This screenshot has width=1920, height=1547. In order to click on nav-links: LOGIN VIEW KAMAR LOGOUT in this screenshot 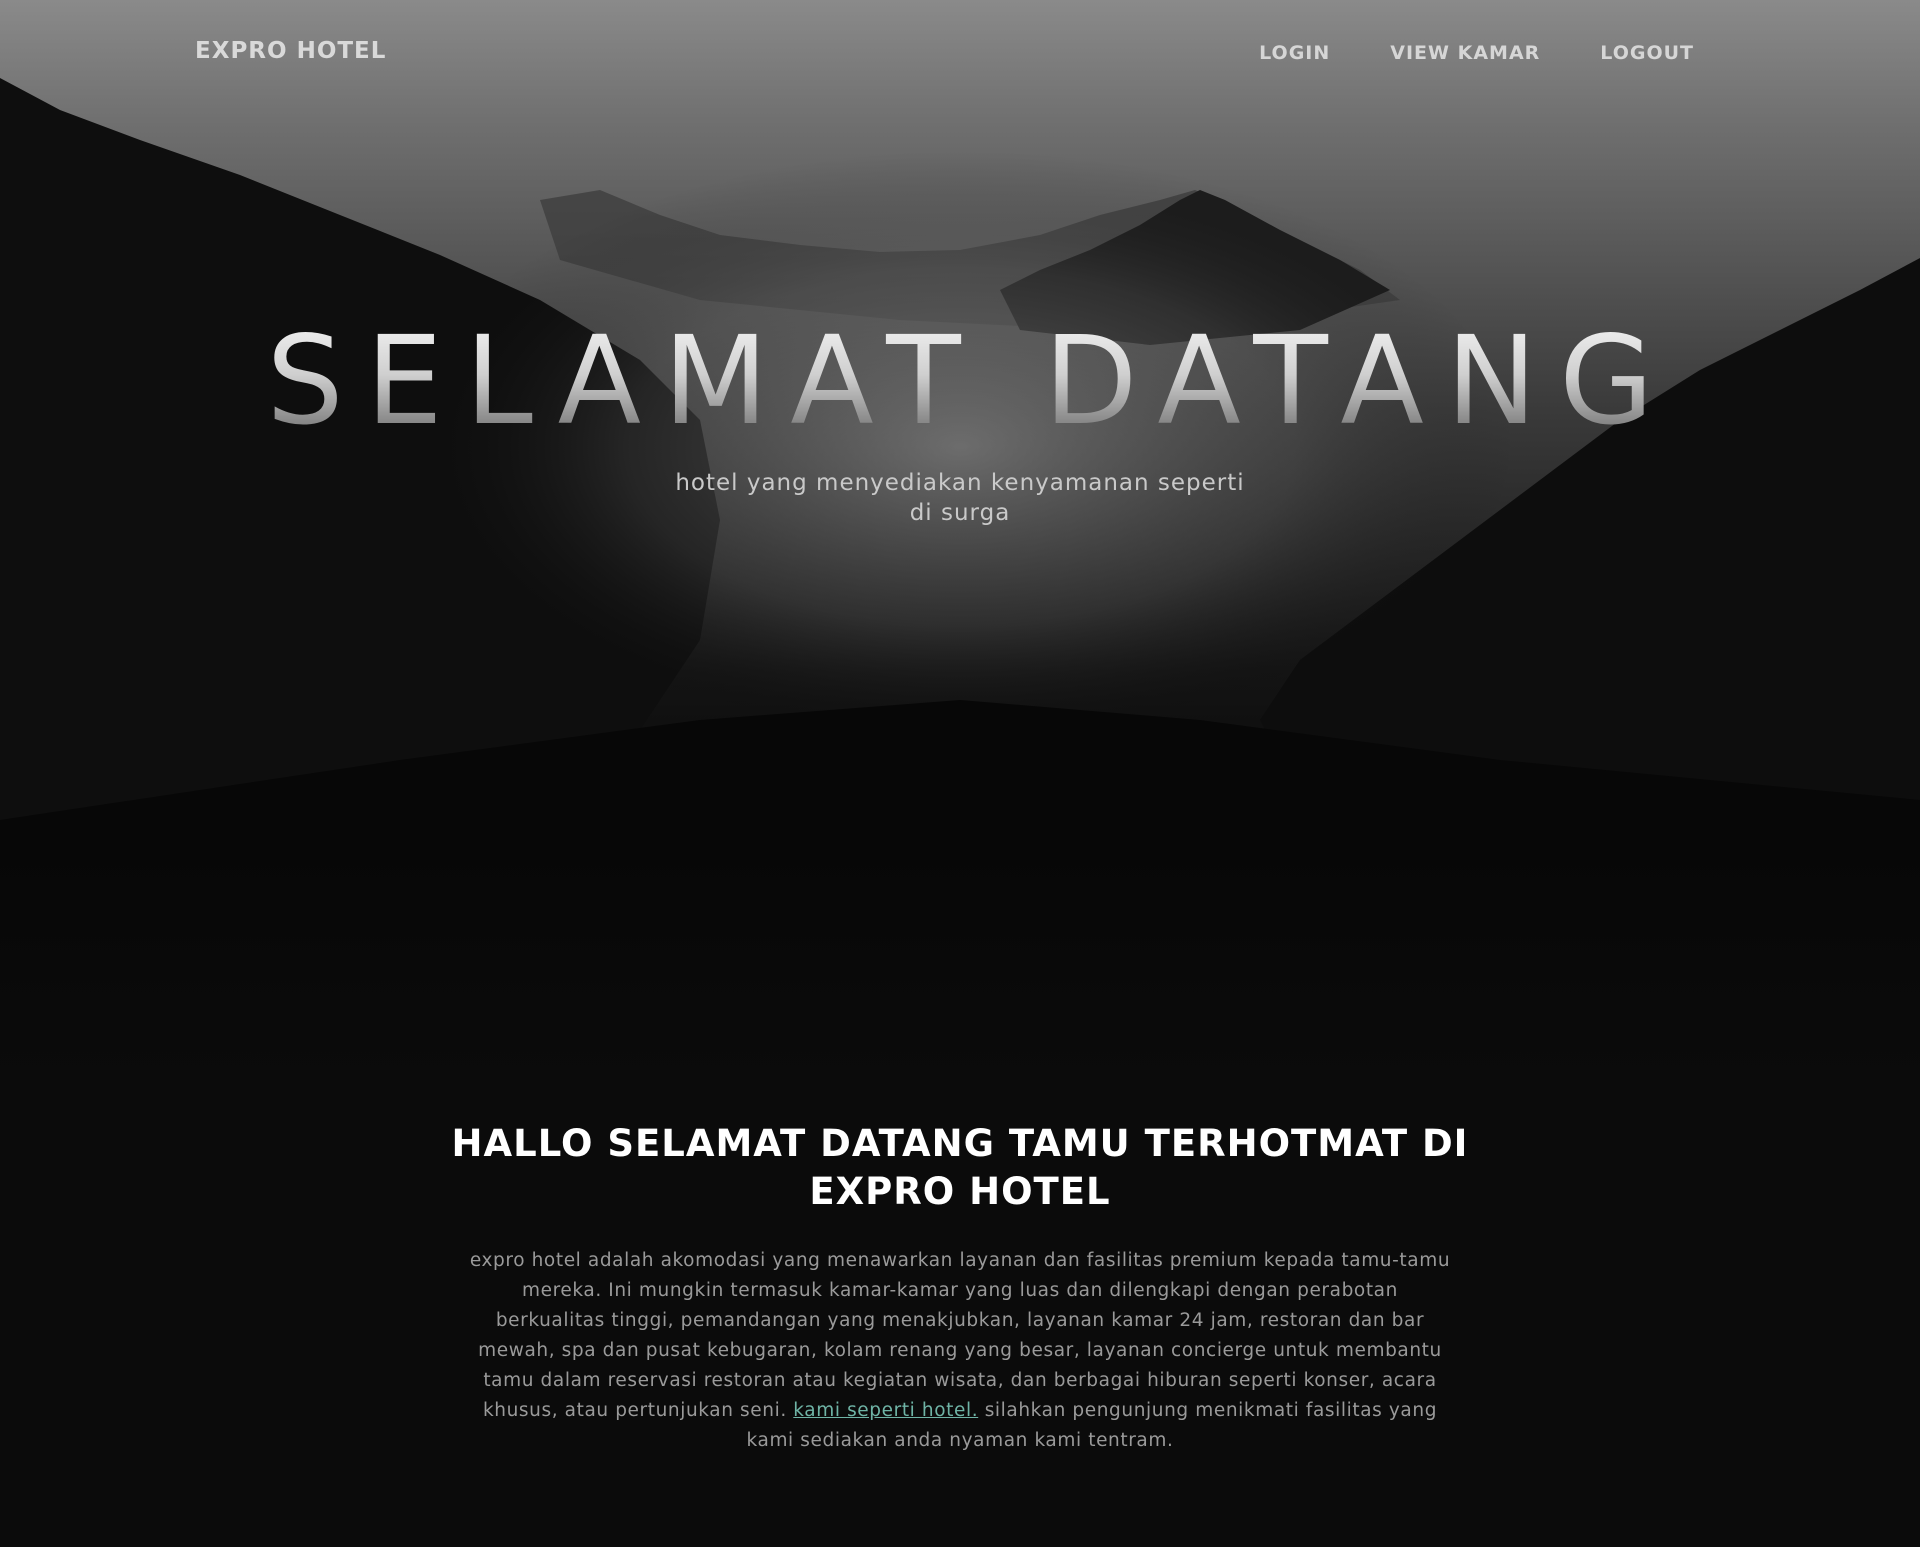, I will do `click(1476, 53)`.